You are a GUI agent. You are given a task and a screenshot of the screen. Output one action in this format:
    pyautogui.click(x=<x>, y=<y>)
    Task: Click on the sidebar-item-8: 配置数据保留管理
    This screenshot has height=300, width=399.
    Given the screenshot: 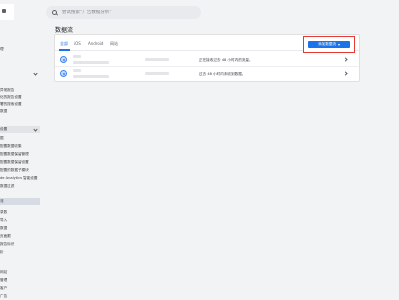 What is the action you would take?
    pyautogui.click(x=20, y=154)
    